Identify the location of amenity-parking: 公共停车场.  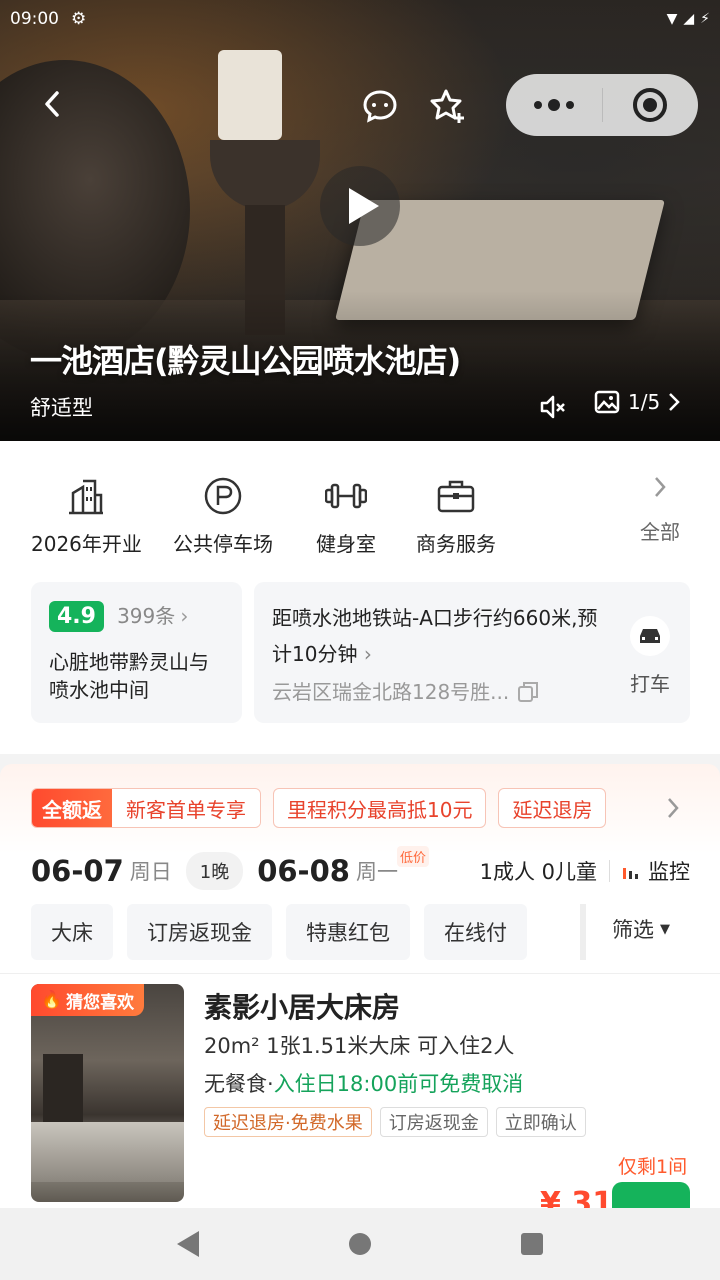
(223, 515).